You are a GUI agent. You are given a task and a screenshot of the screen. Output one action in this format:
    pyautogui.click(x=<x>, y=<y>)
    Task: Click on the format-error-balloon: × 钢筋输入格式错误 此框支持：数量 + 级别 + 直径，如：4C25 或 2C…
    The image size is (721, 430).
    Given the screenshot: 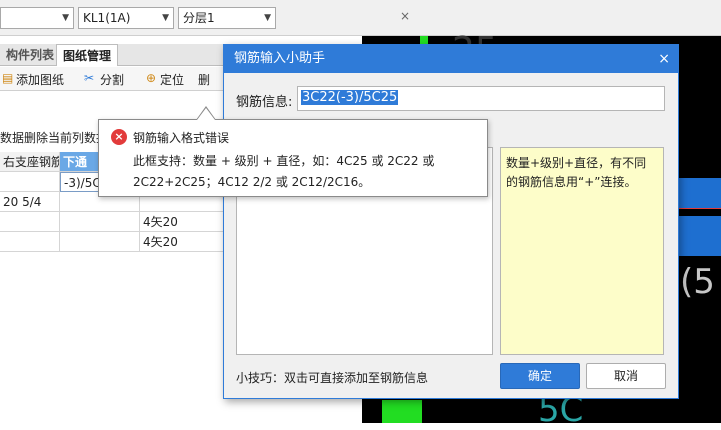 What is the action you would take?
    pyautogui.click(x=293, y=158)
    